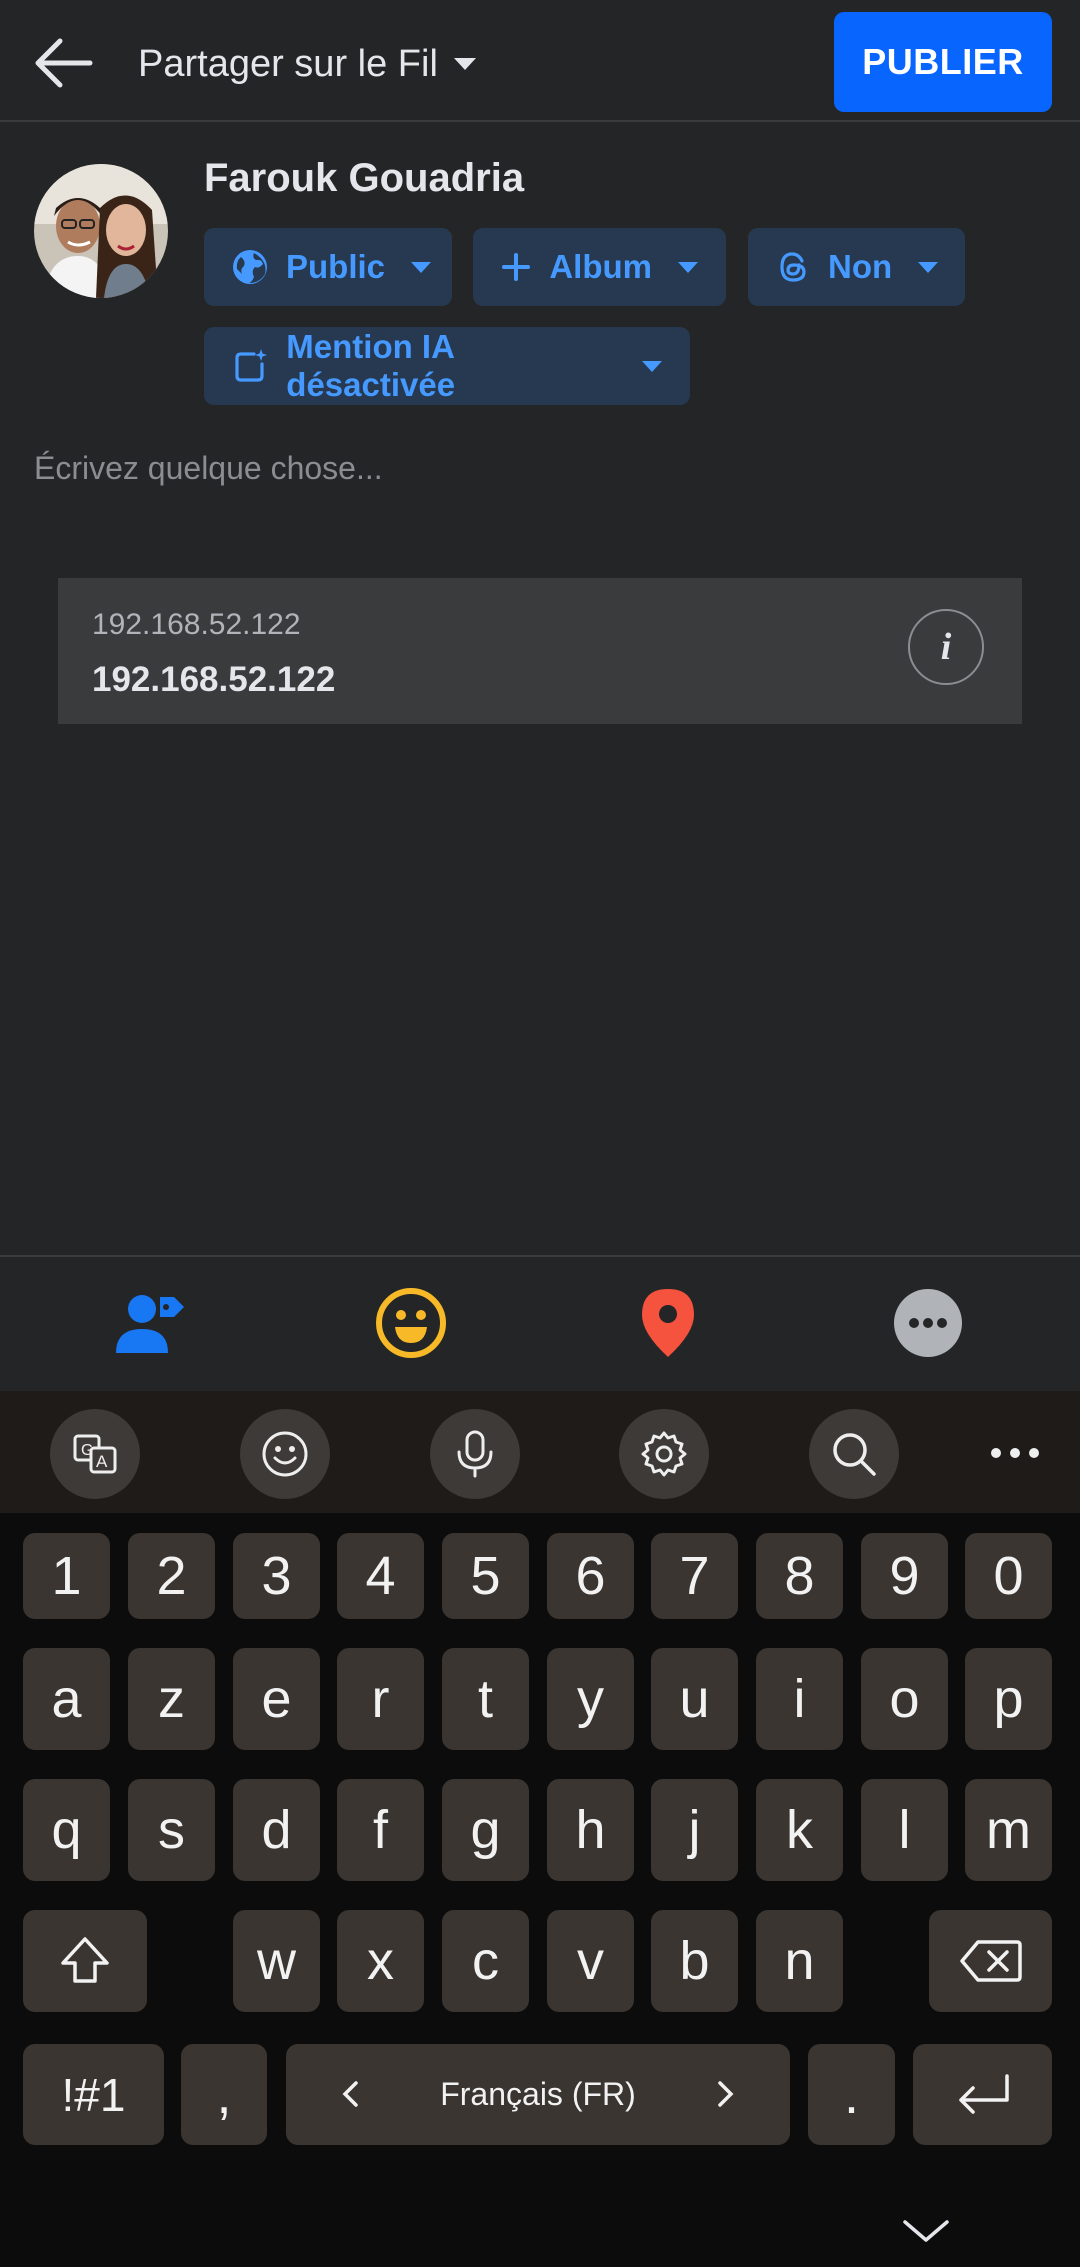 The image size is (1080, 2267). Describe the element at coordinates (350, 2094) in the screenshot. I see `chevron-left-icon` at that location.